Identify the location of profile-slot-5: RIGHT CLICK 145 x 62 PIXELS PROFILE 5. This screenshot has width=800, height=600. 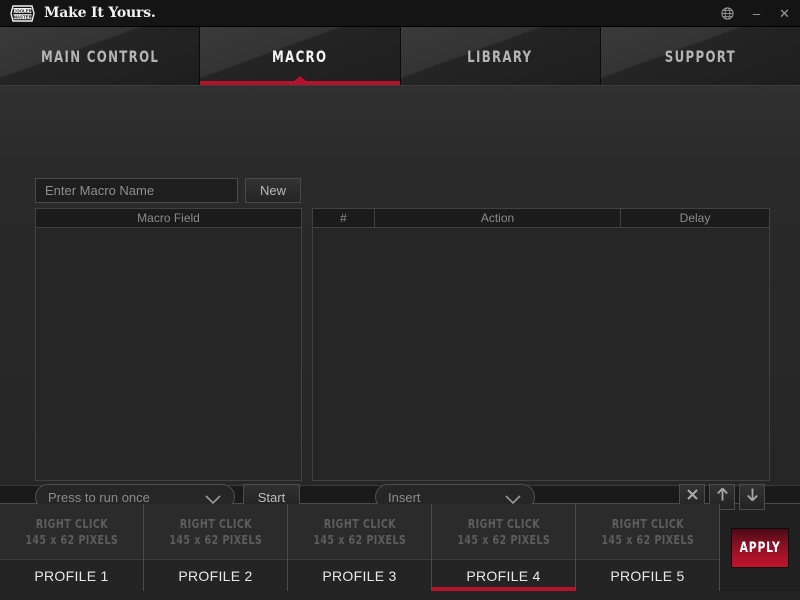
(648, 547).